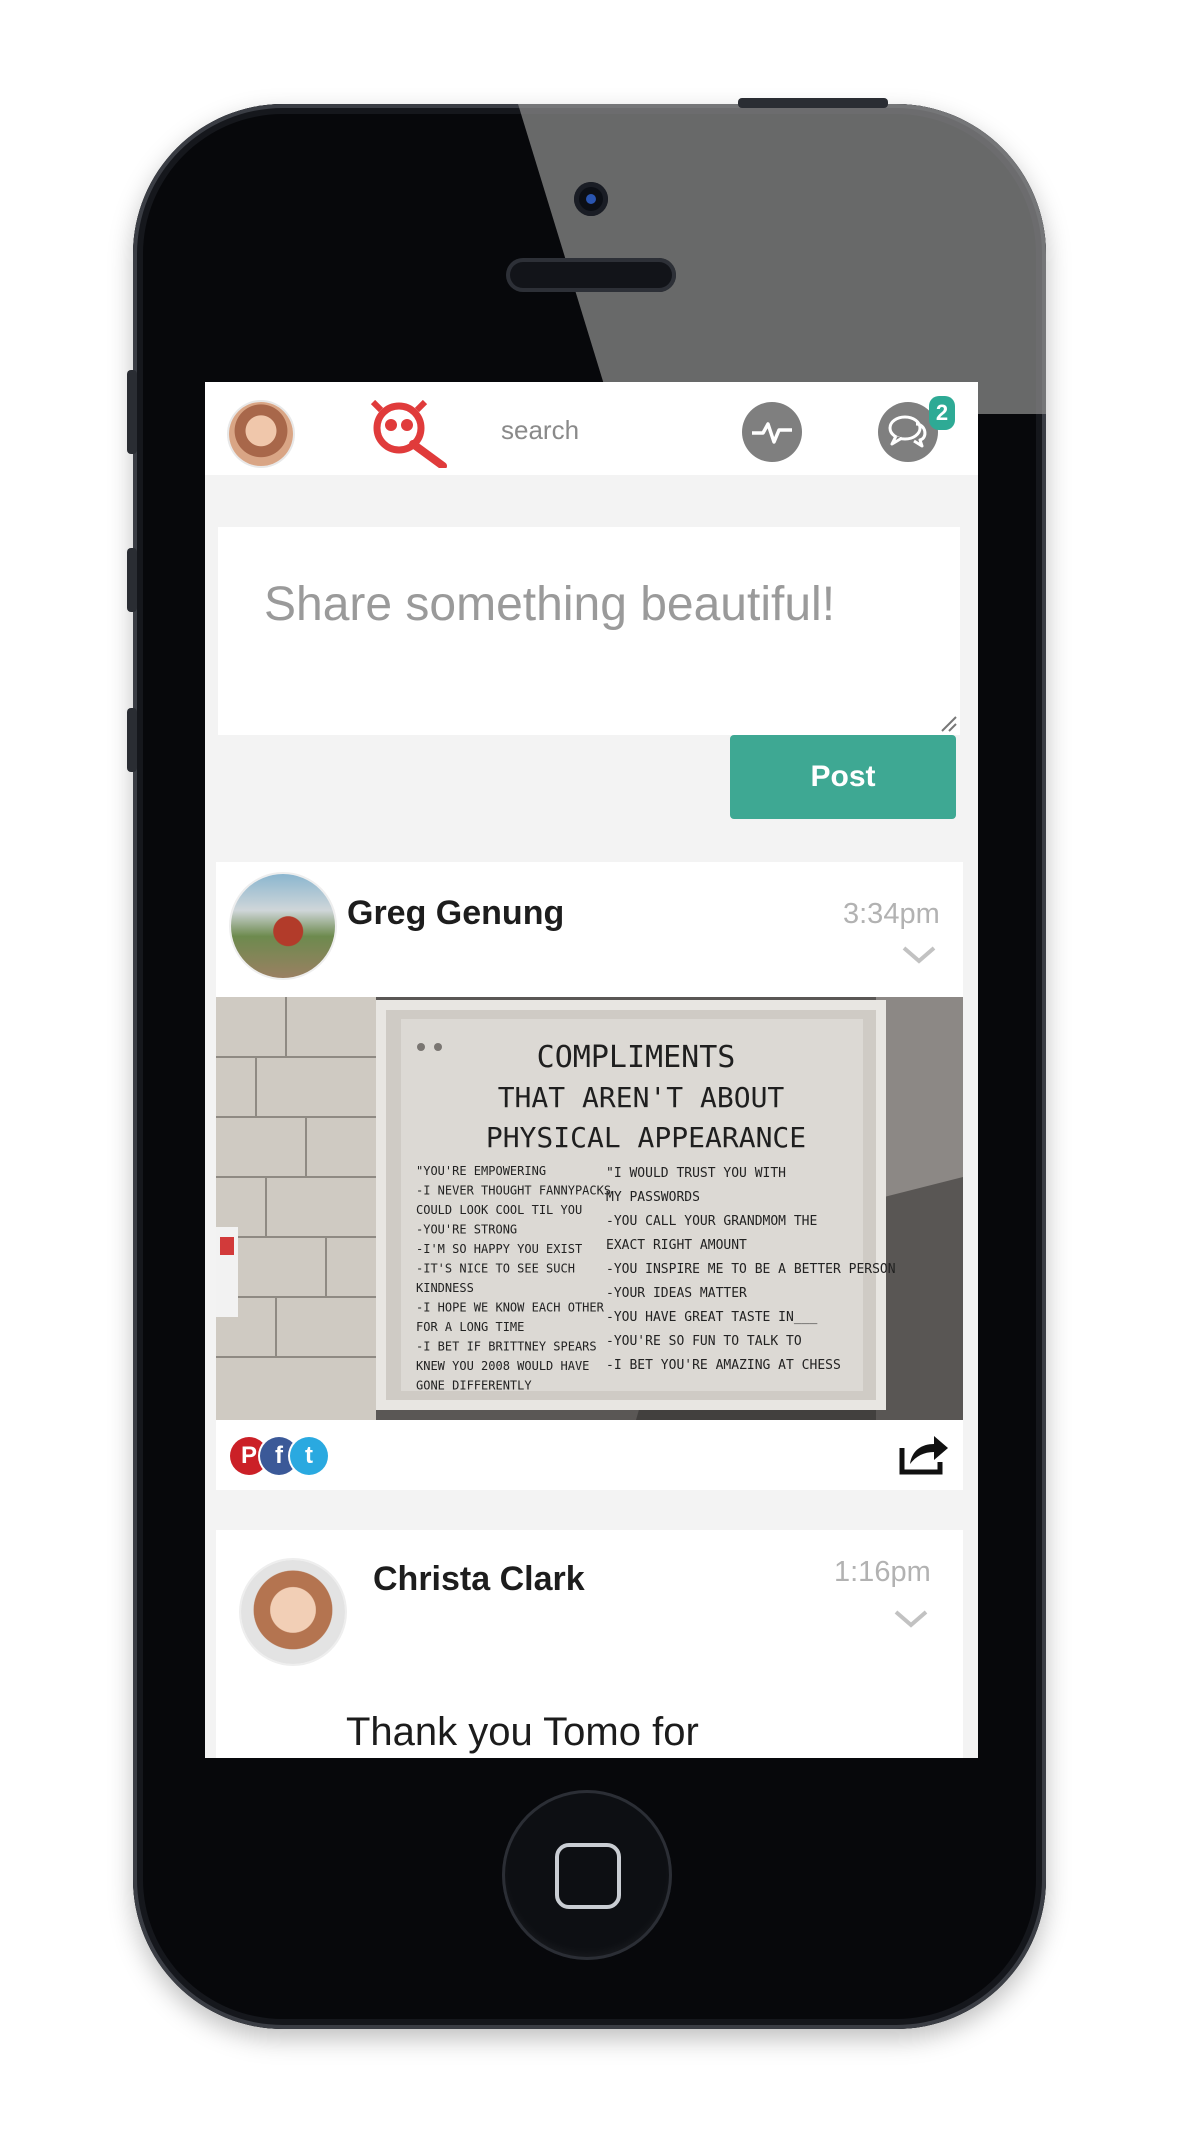  I want to click on activity-button, so click(772, 432).